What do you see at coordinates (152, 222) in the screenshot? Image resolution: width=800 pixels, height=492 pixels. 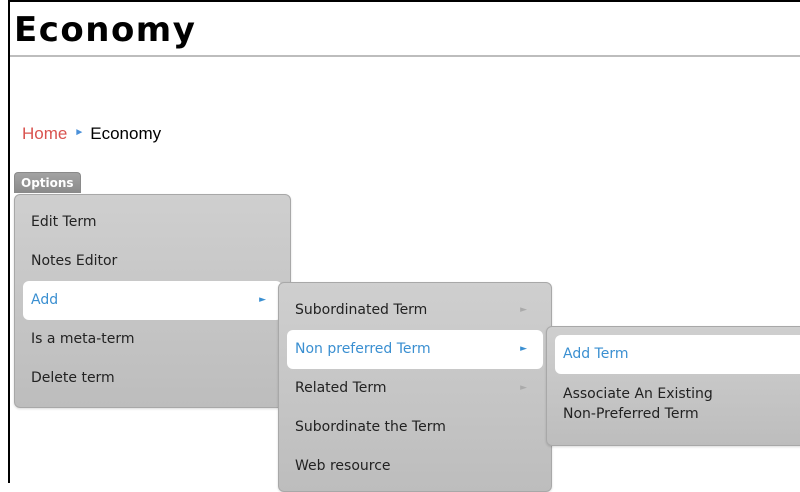 I see `menu-item-edit-term: Edit Term` at bounding box center [152, 222].